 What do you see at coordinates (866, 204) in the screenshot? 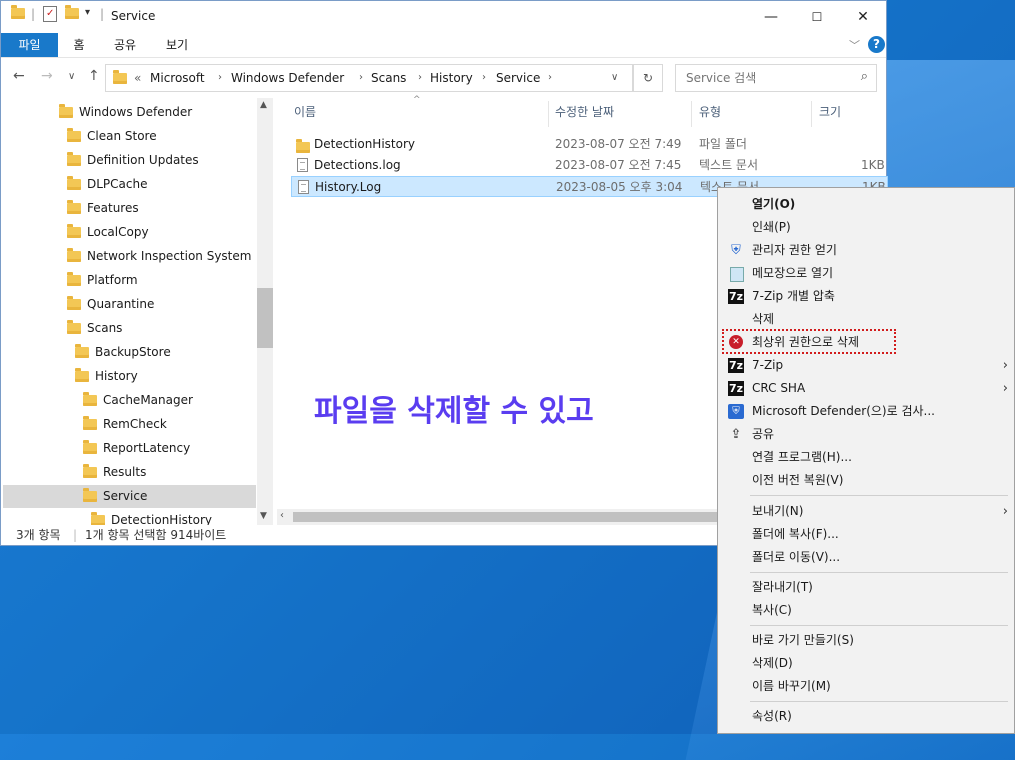
I see `menu-item-open: 열기(O)` at bounding box center [866, 204].